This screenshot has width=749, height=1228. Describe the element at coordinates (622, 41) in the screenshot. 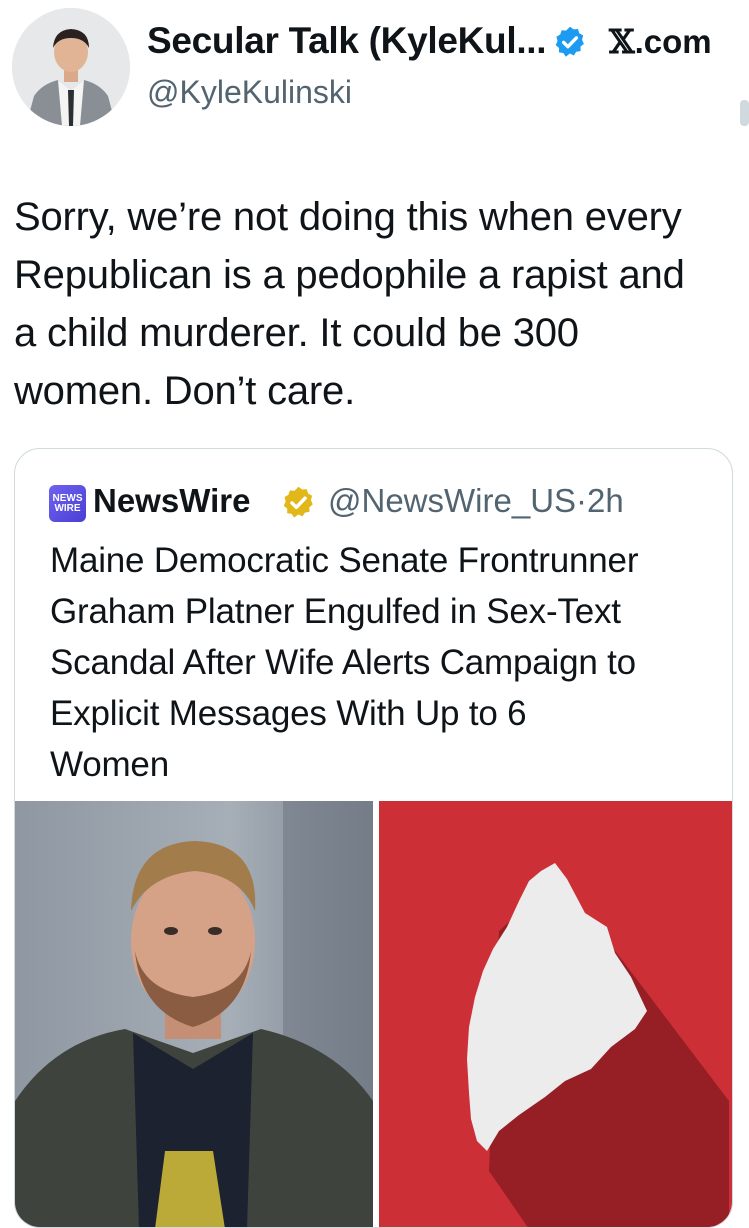

I see `x-logo-icon: 𝕏` at that location.